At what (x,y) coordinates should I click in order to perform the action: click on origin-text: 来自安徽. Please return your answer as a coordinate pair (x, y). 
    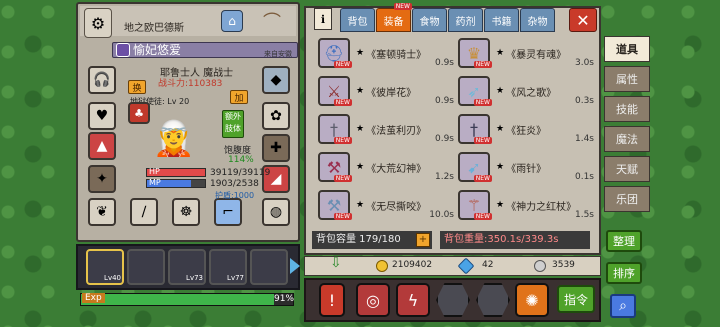
    Looking at the image, I should click on (278, 54).